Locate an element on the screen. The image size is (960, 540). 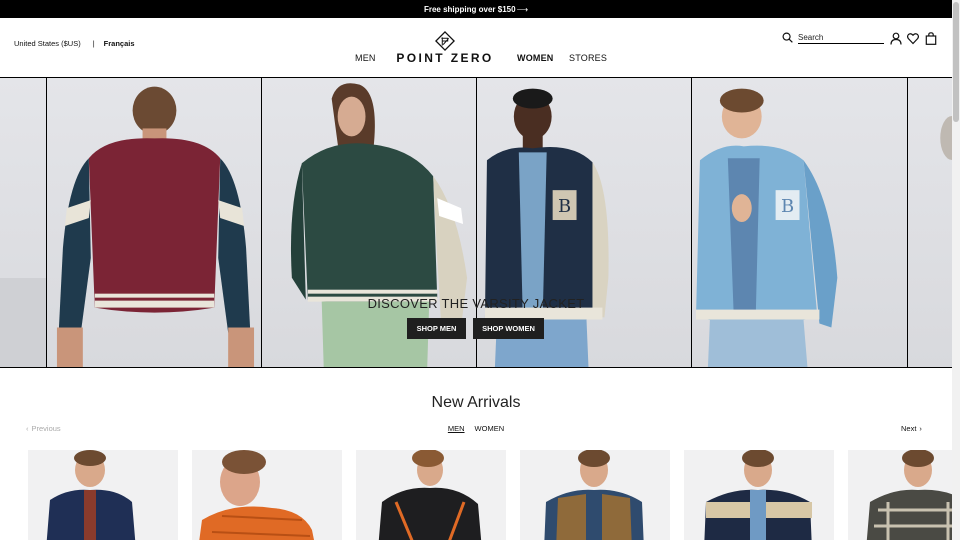
product-image-striped-puffer is located at coordinates (758, 495).